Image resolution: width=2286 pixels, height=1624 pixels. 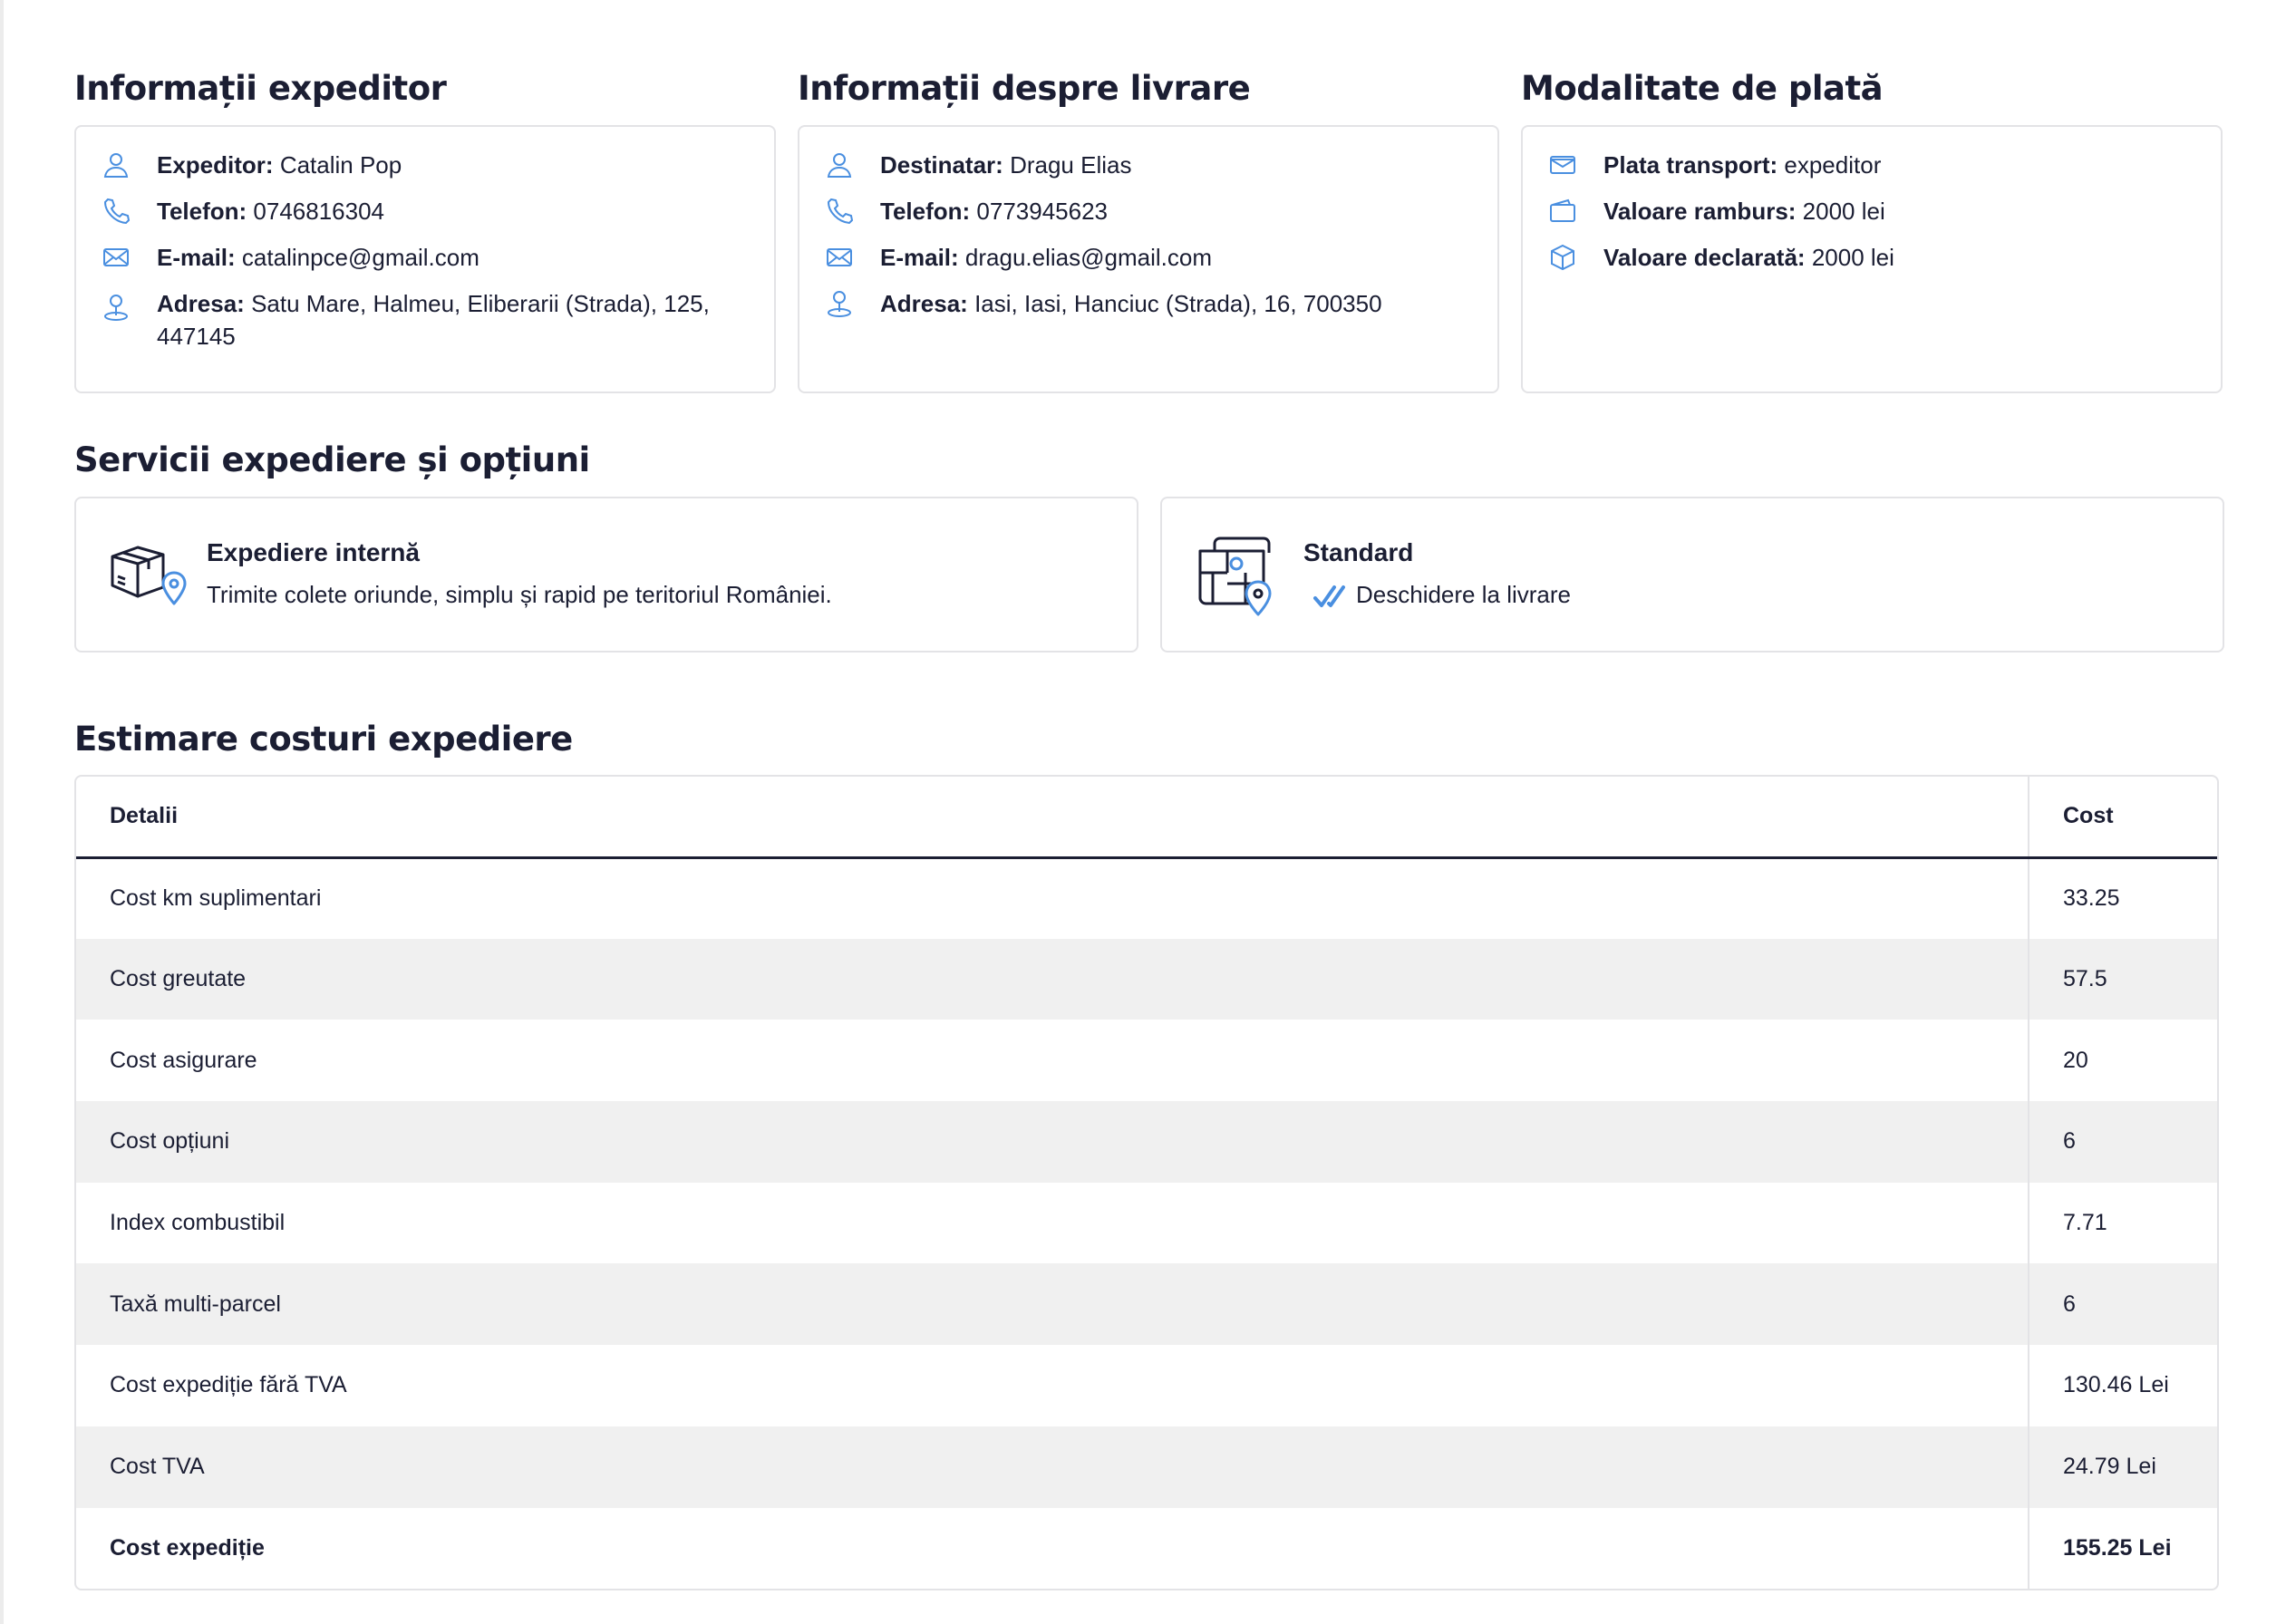 What do you see at coordinates (2122, 1385) in the screenshot?
I see `row-cost: 130.46 Lei` at bounding box center [2122, 1385].